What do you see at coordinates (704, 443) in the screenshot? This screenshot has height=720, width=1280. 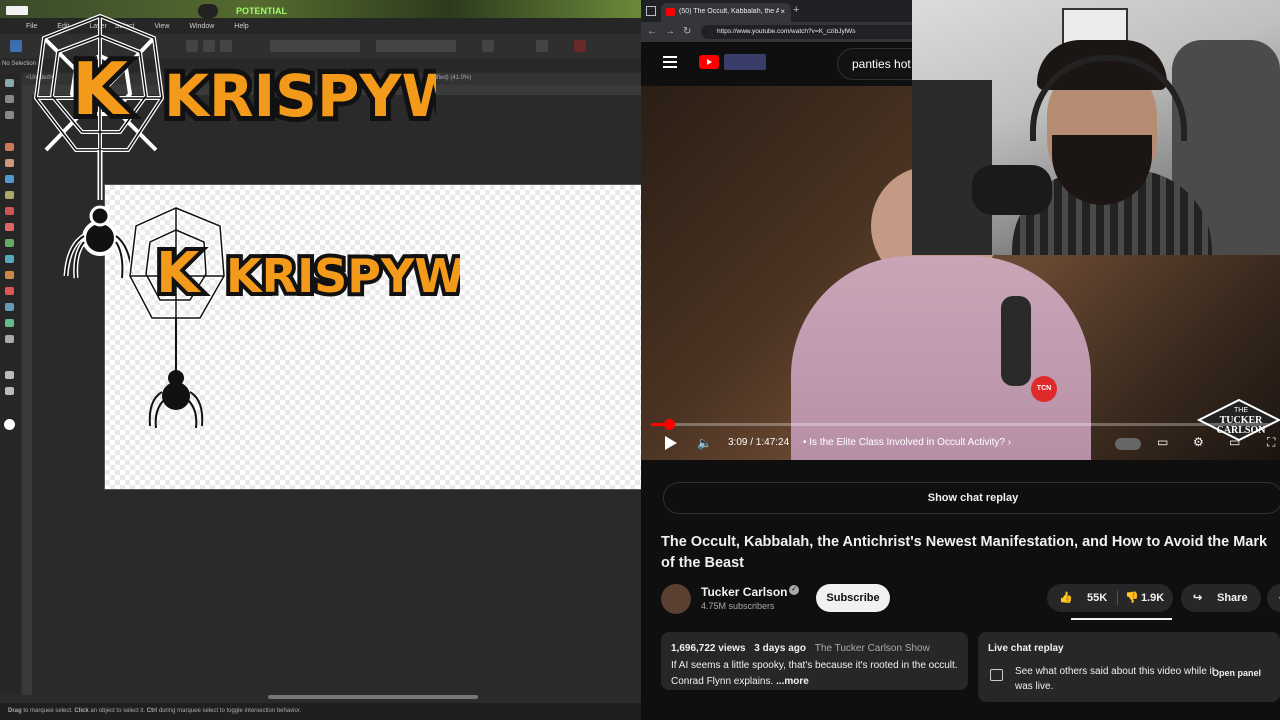 I see `volume-icon: 🔈` at bounding box center [704, 443].